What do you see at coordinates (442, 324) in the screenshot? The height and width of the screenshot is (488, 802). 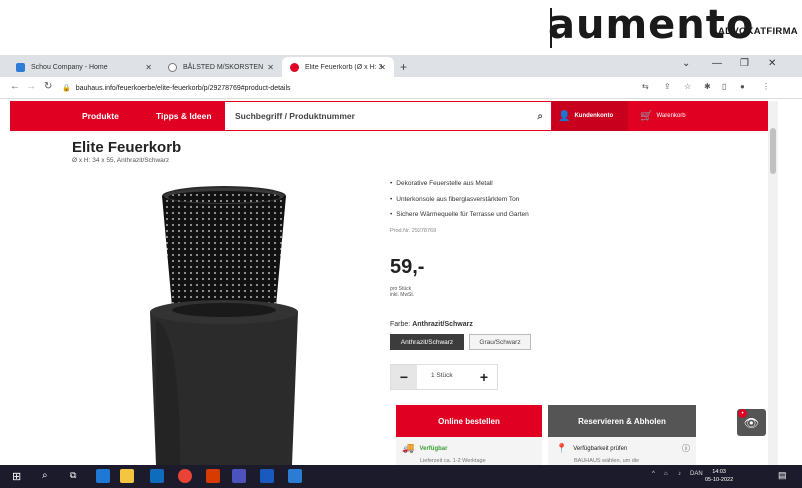 I see `color-label-value: Anthrazit/Schwarz` at bounding box center [442, 324].